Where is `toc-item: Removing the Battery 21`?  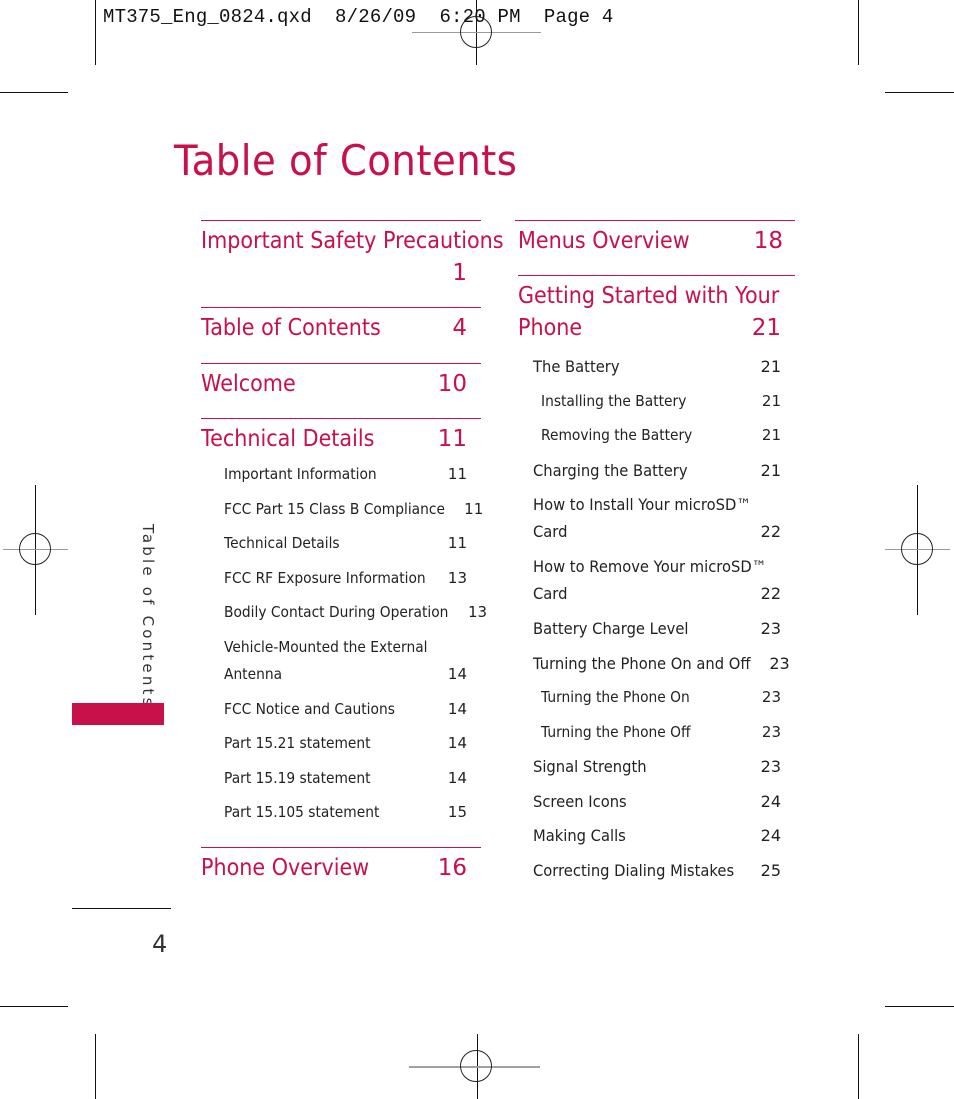
toc-item: Removing the Battery 21 is located at coordinates (657, 443).